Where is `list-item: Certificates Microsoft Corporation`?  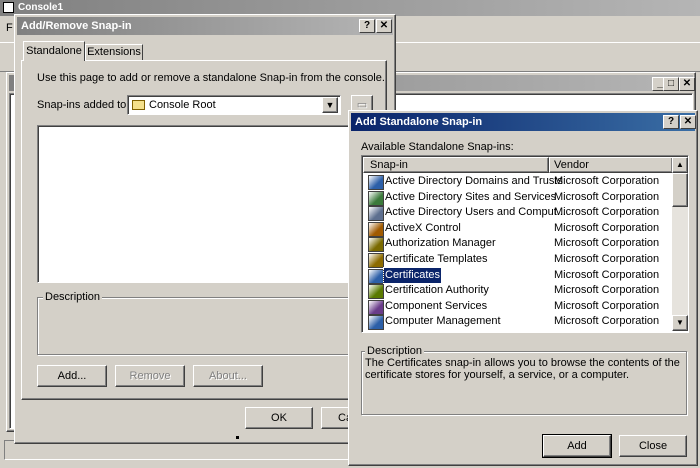 list-item: Certificates Microsoft Corporation is located at coordinates (517, 275).